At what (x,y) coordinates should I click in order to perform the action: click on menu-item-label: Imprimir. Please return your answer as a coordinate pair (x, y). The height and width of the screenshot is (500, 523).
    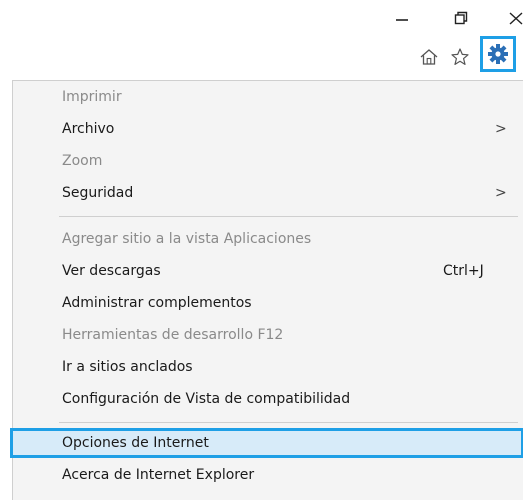
    Looking at the image, I should click on (92, 97).